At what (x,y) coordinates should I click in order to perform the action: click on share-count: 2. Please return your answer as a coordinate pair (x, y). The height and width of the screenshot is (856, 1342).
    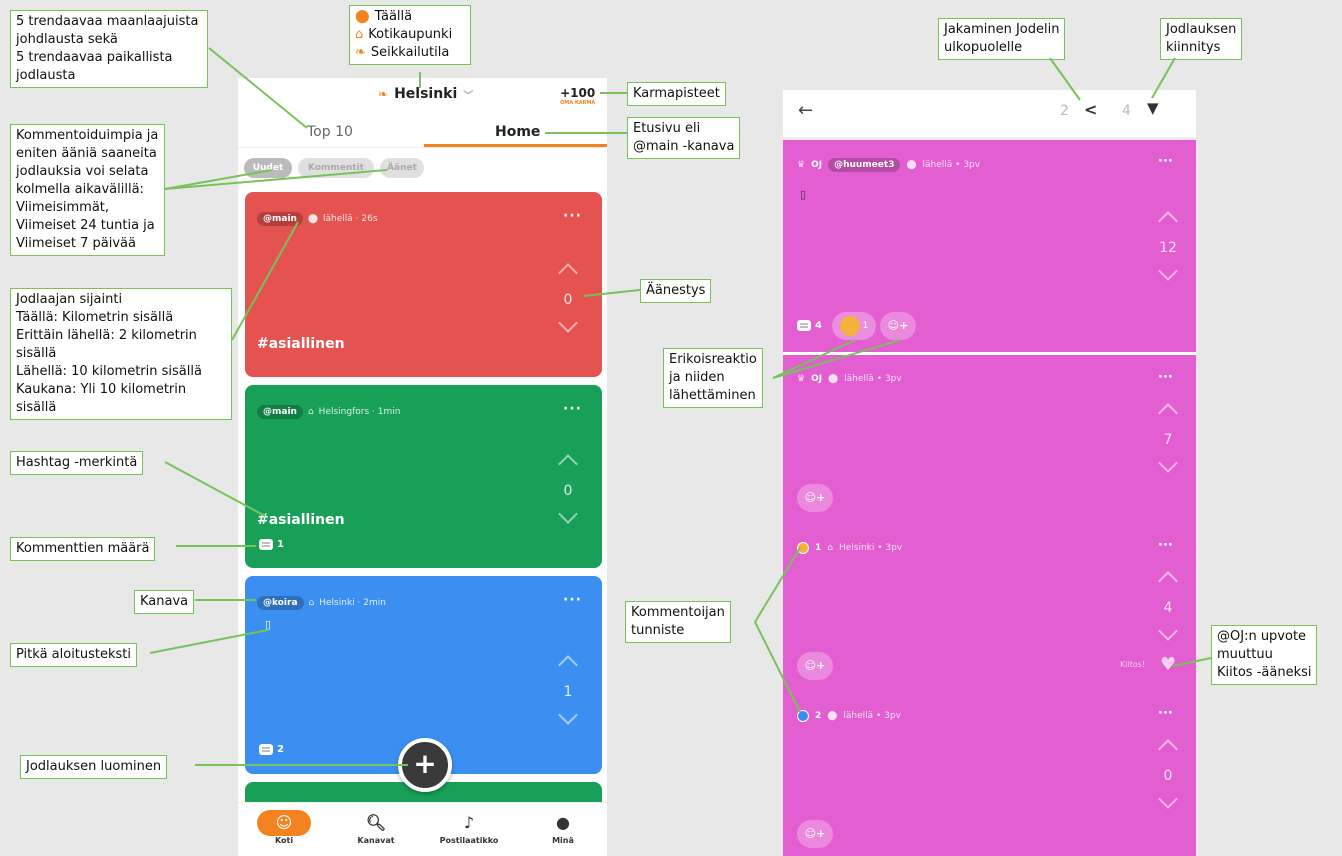
    Looking at the image, I should click on (1064, 111).